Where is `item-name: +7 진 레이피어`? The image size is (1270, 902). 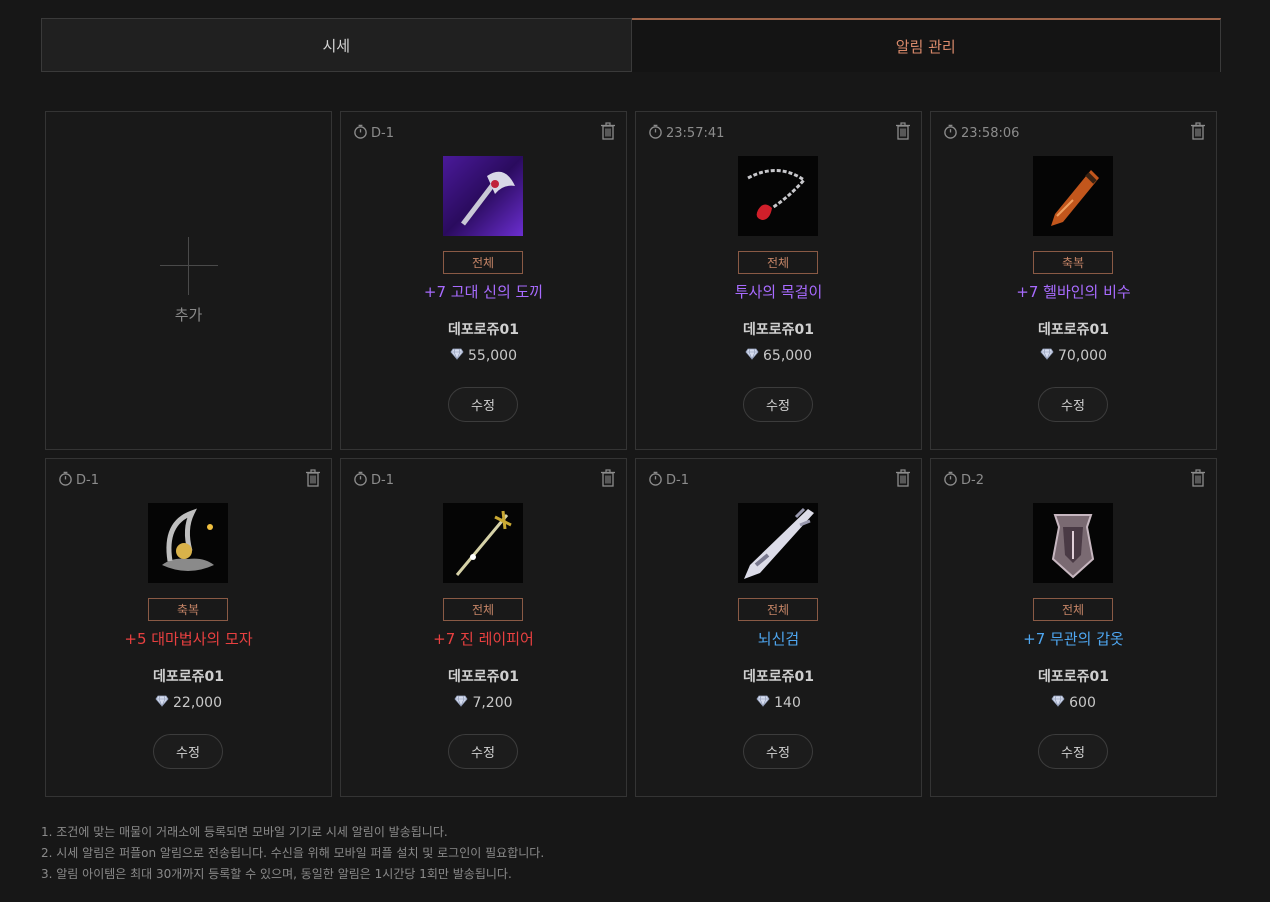 item-name: +7 진 레이피어 is located at coordinates (483, 639).